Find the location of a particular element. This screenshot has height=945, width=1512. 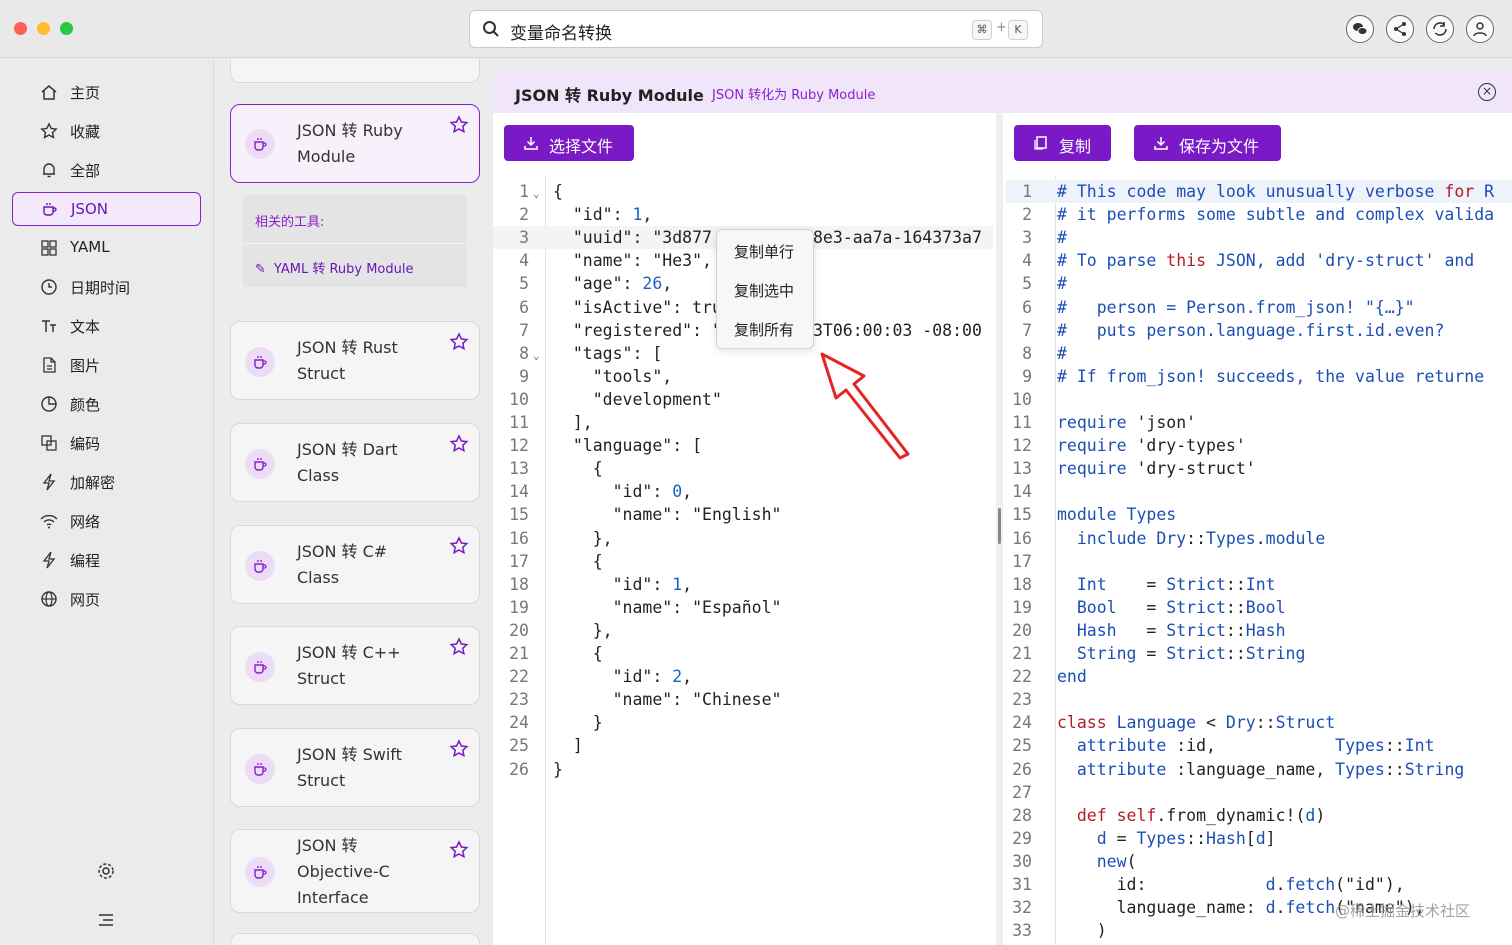

split-divider is located at coordinates (999, 529).